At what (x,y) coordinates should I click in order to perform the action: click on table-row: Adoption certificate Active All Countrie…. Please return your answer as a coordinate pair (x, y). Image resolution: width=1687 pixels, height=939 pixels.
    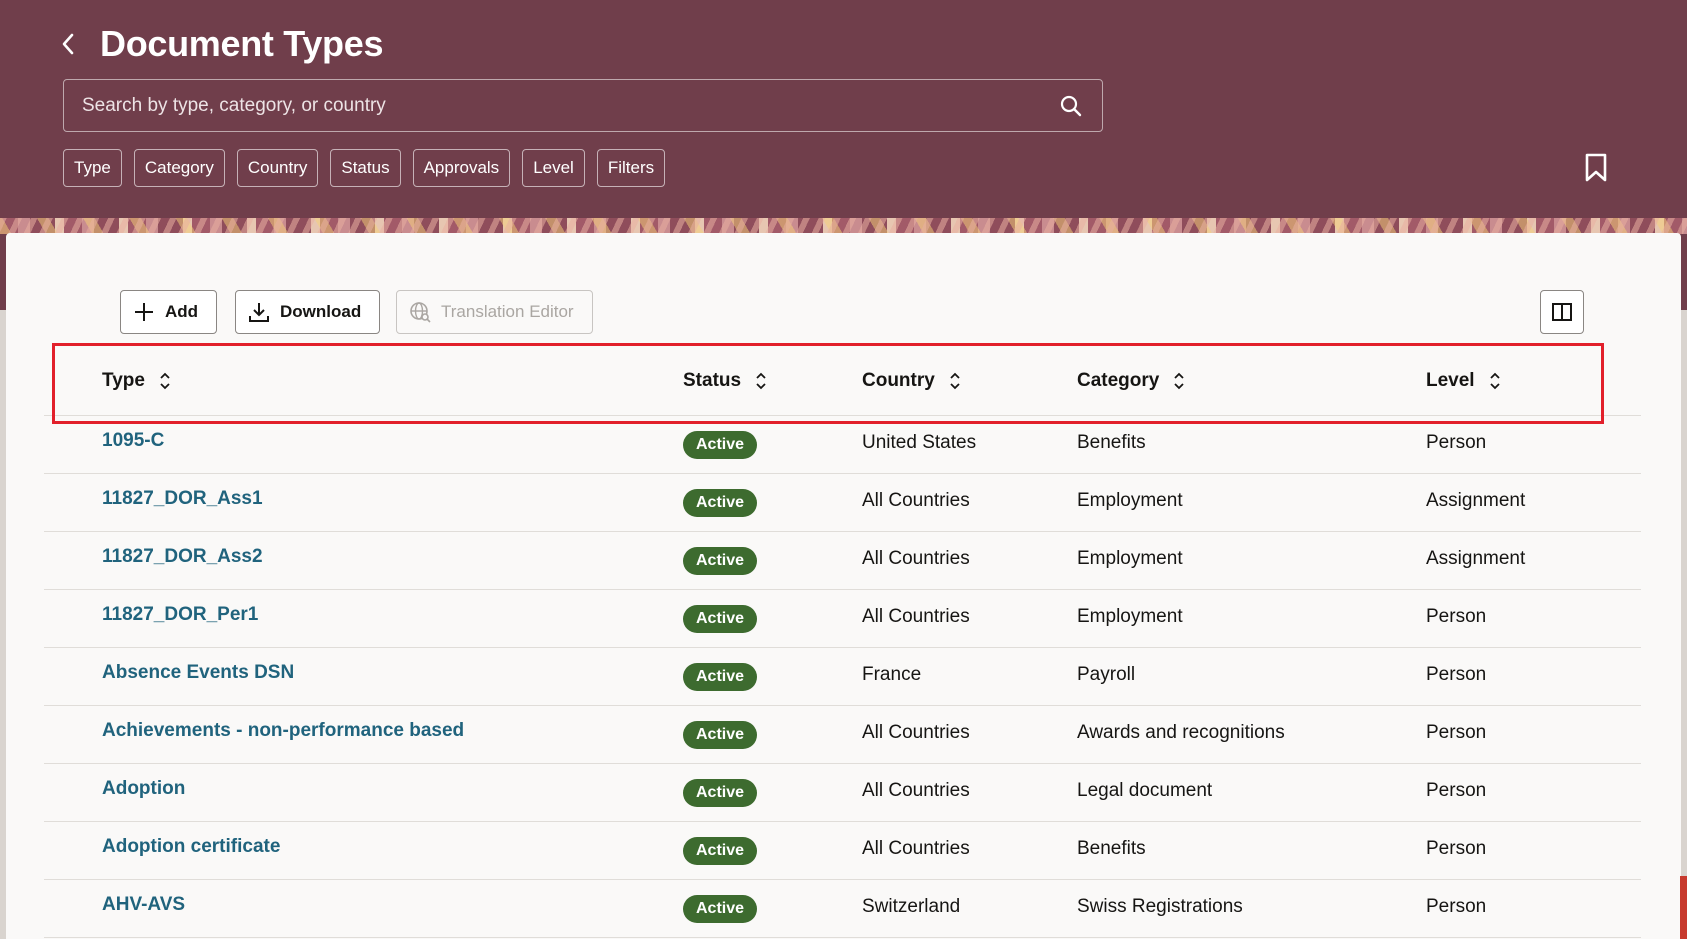
    Looking at the image, I should click on (842, 851).